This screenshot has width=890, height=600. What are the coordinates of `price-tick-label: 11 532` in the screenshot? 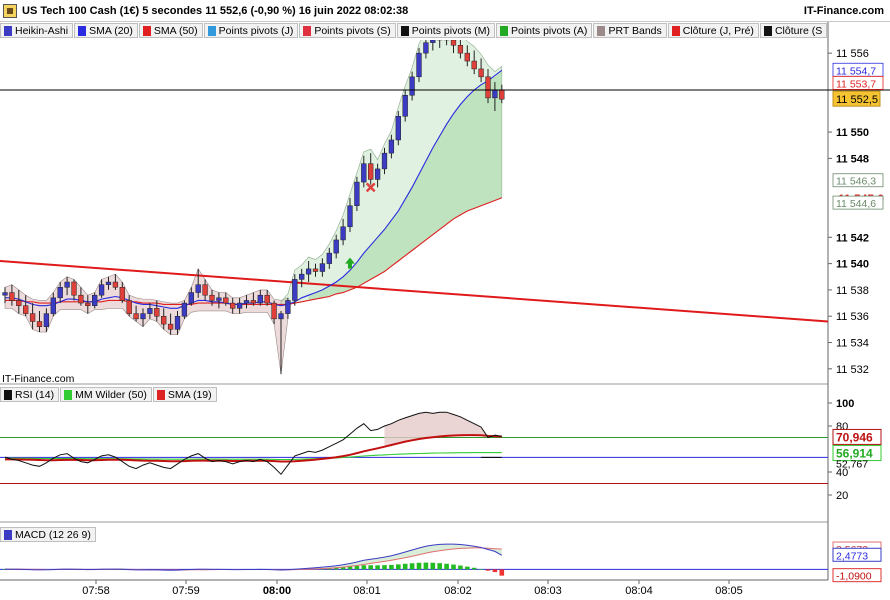 It's located at (852, 370).